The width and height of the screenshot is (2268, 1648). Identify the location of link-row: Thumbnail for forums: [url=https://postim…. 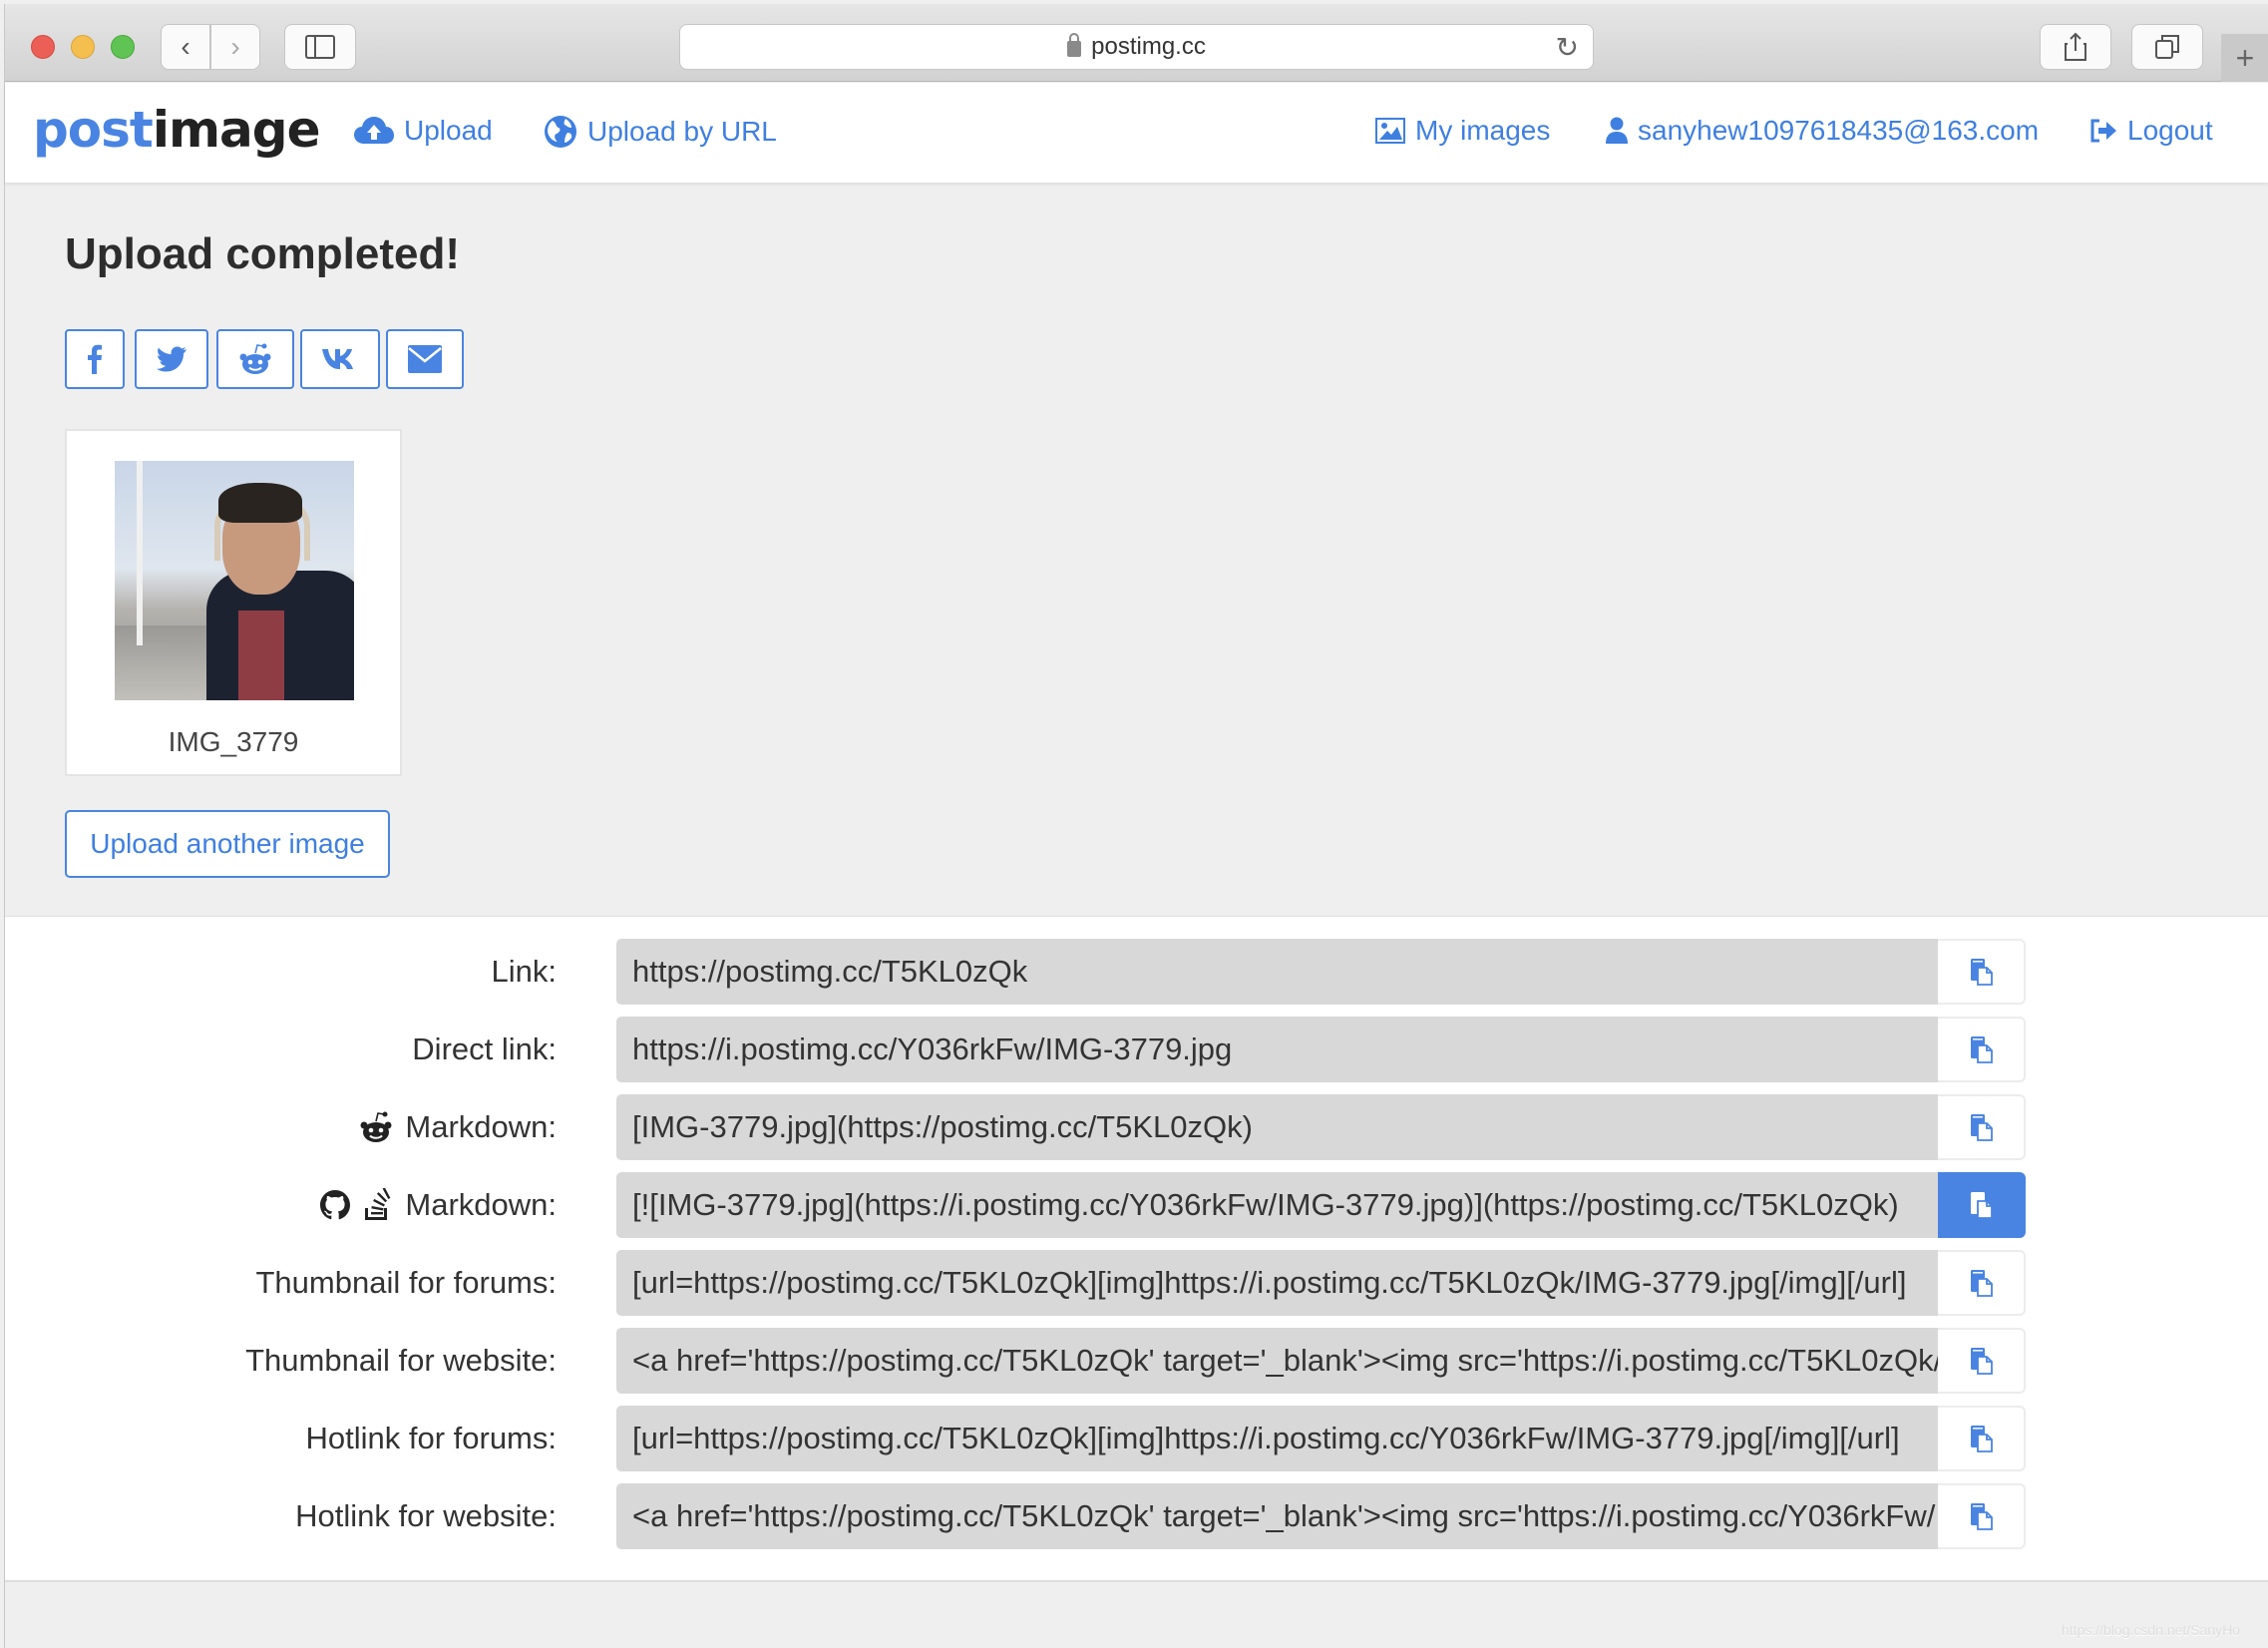
(1136, 1283).